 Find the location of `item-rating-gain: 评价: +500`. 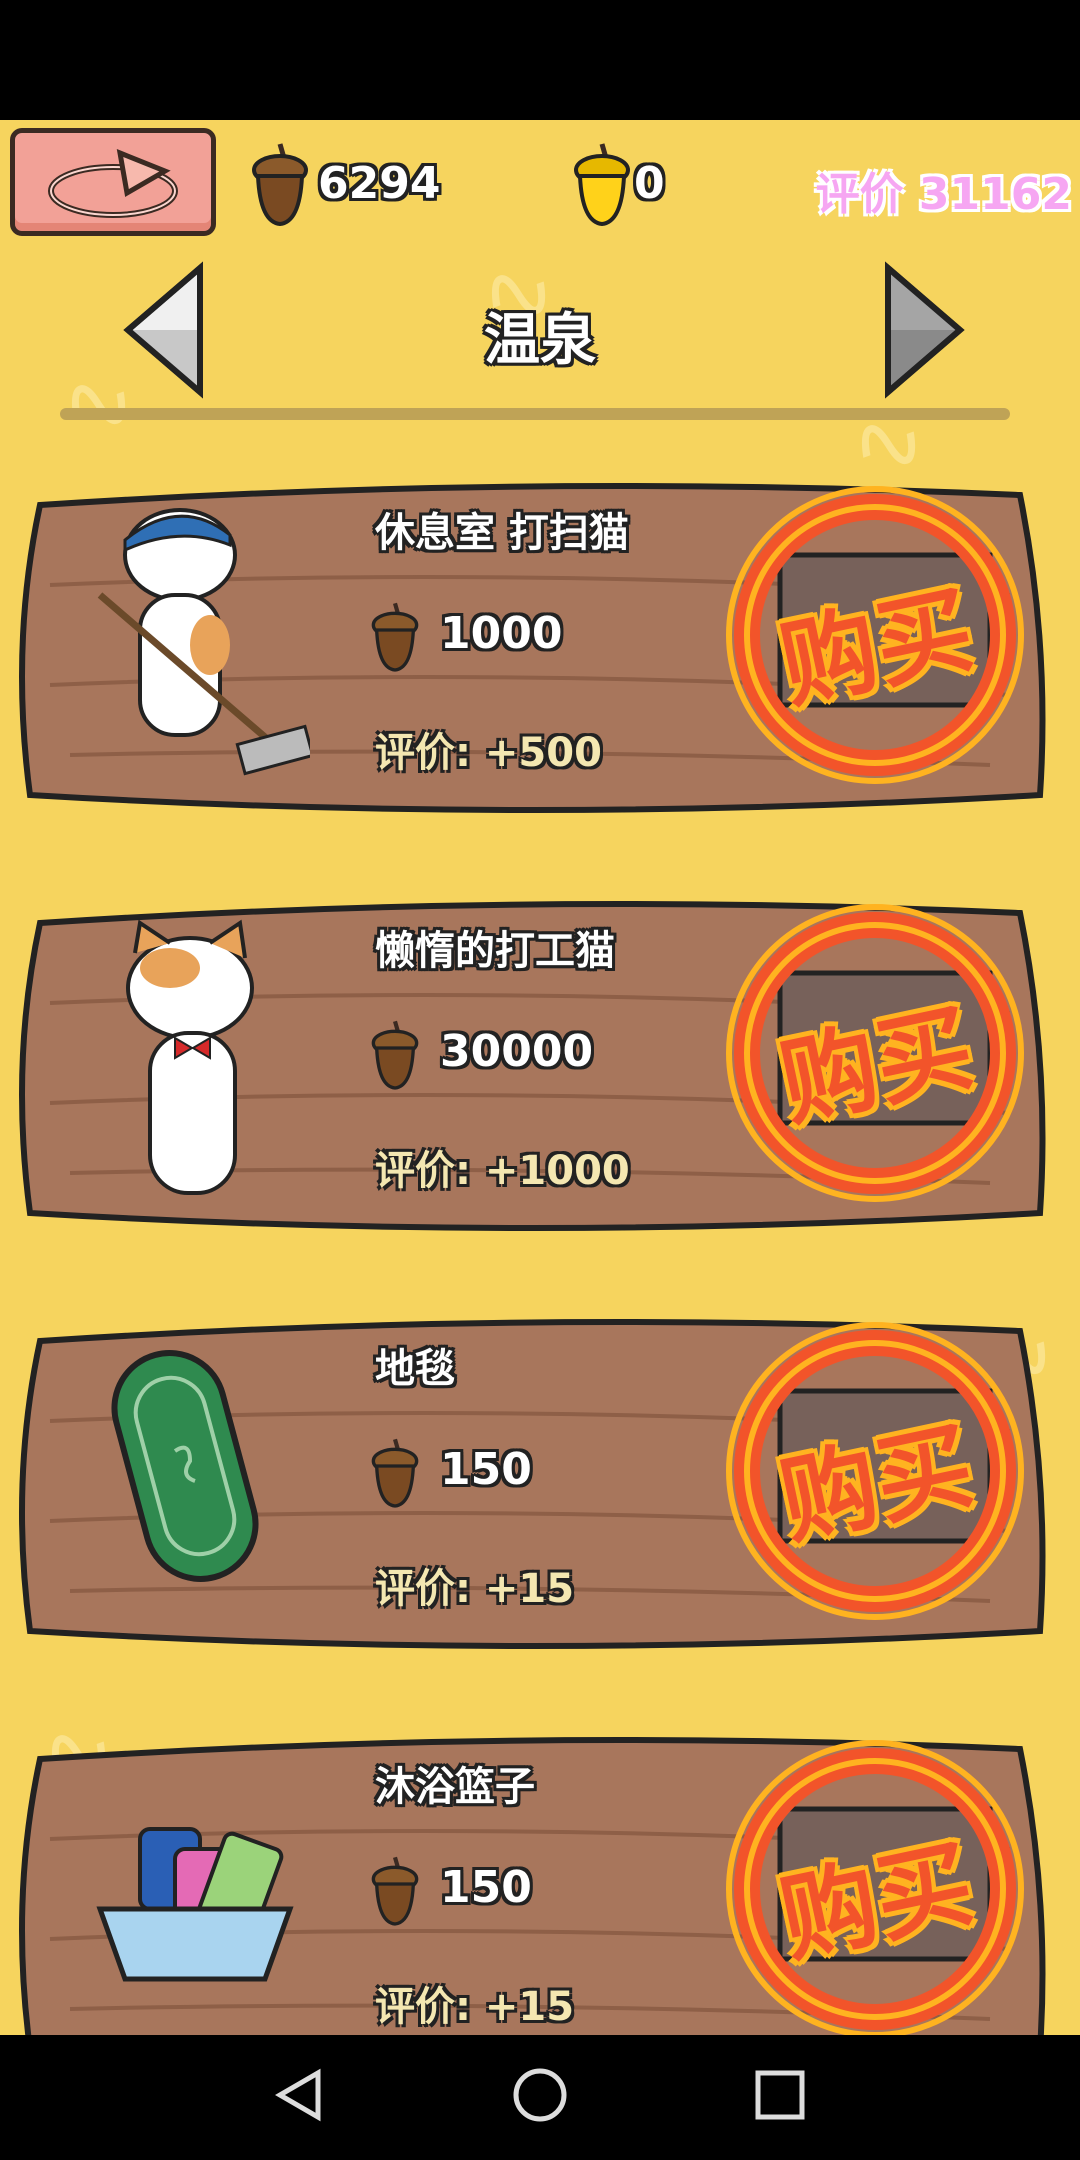

item-rating-gain: 评价: +500 is located at coordinates (488, 753).